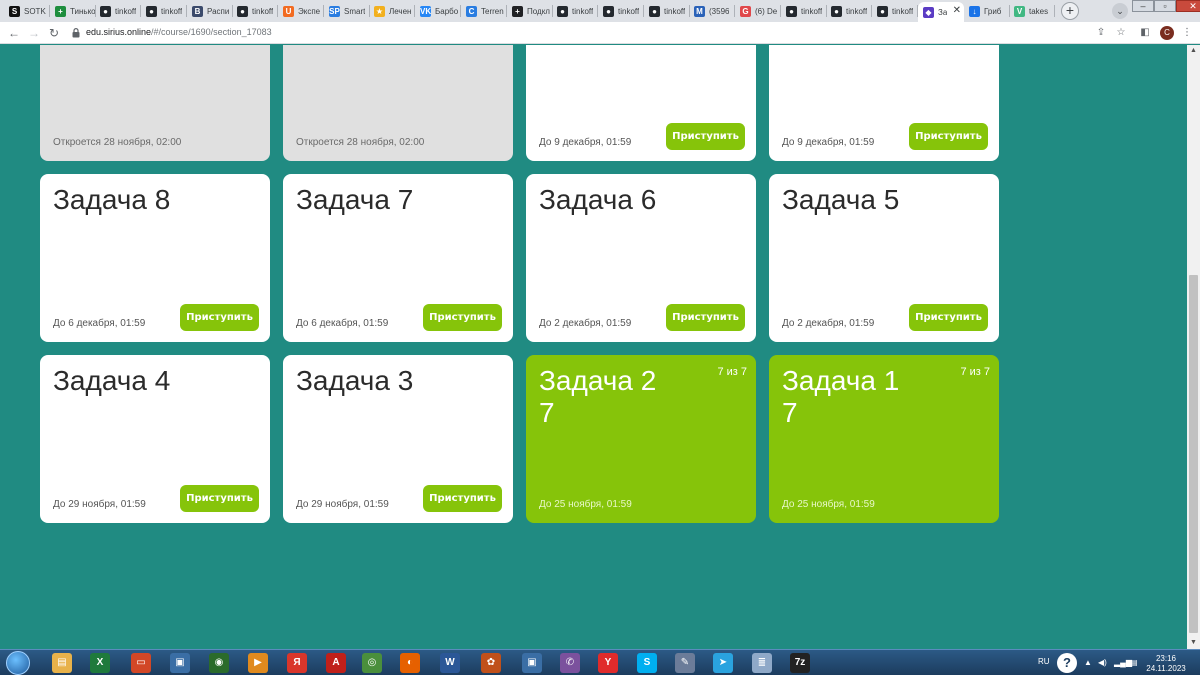 The width and height of the screenshot is (1200, 675). I want to click on mushroom-icon: ↓, so click(974, 11).